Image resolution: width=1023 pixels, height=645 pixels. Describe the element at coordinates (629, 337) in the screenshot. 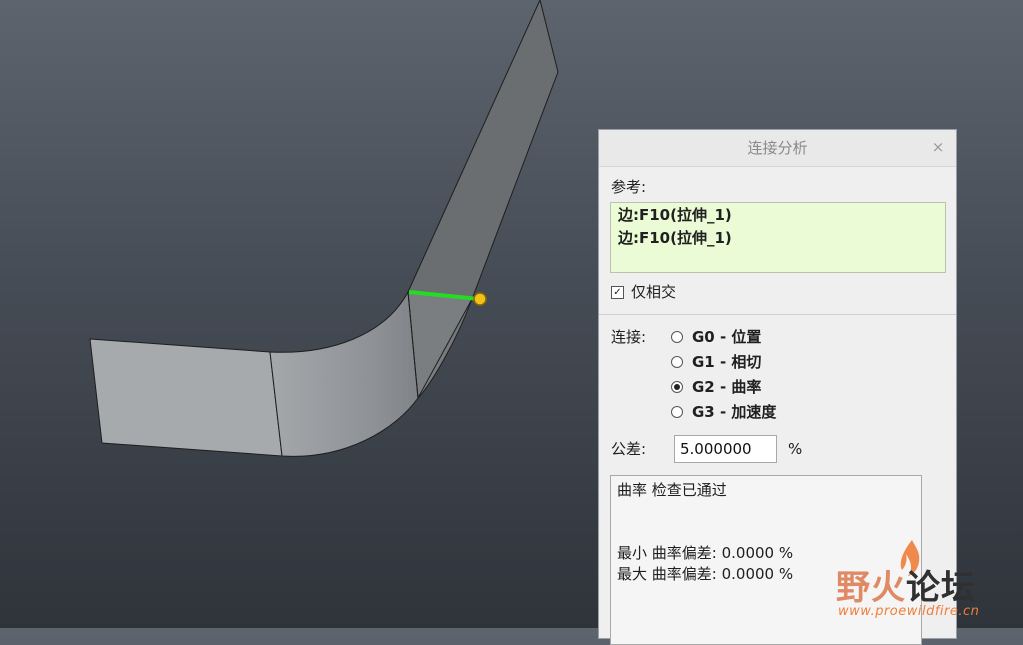

I see `connection-label: 连接:` at that location.